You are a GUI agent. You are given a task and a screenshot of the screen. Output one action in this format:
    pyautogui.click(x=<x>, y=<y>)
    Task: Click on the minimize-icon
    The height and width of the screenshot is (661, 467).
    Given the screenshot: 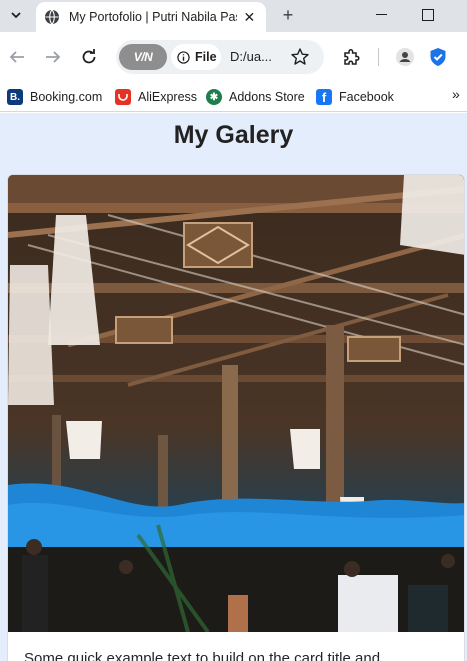 What is the action you would take?
    pyautogui.click(x=382, y=15)
    